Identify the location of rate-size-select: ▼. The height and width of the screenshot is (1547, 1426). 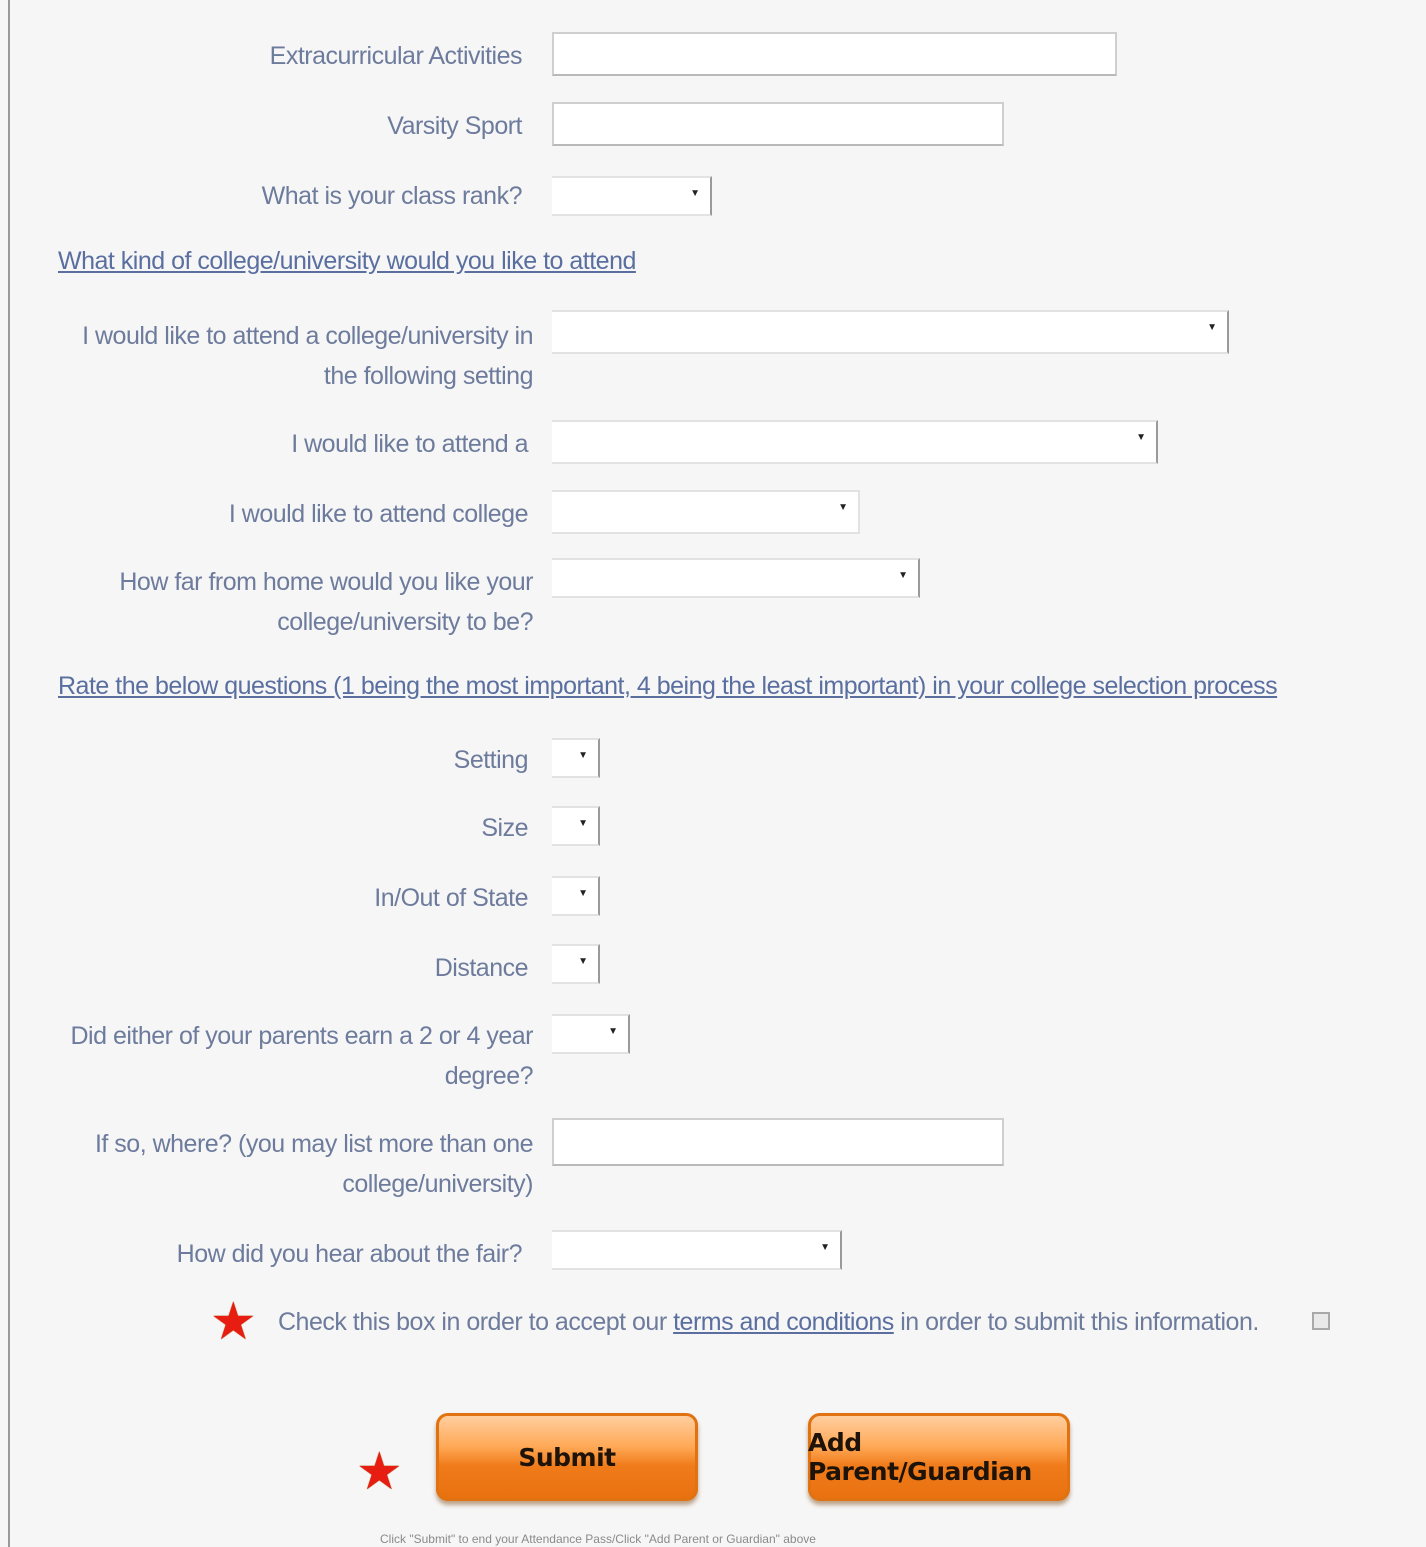
(576, 826).